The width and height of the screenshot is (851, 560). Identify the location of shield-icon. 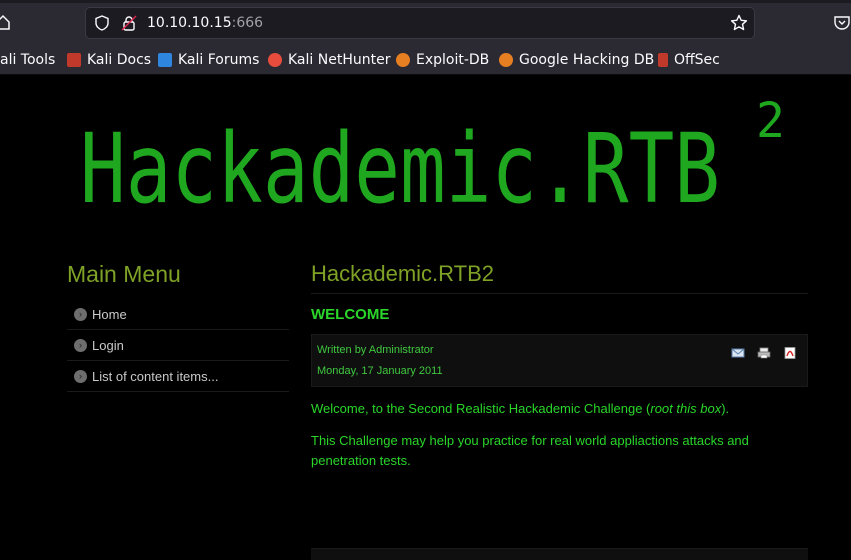
(102, 23).